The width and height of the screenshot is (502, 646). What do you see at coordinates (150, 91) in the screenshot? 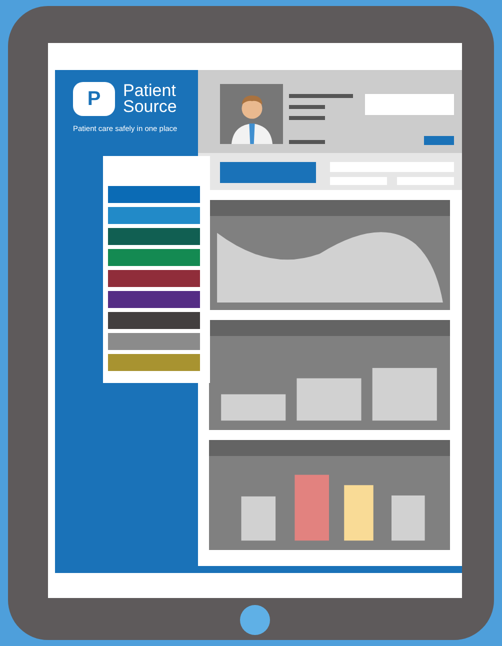
I see `brand-name: Patient` at bounding box center [150, 91].